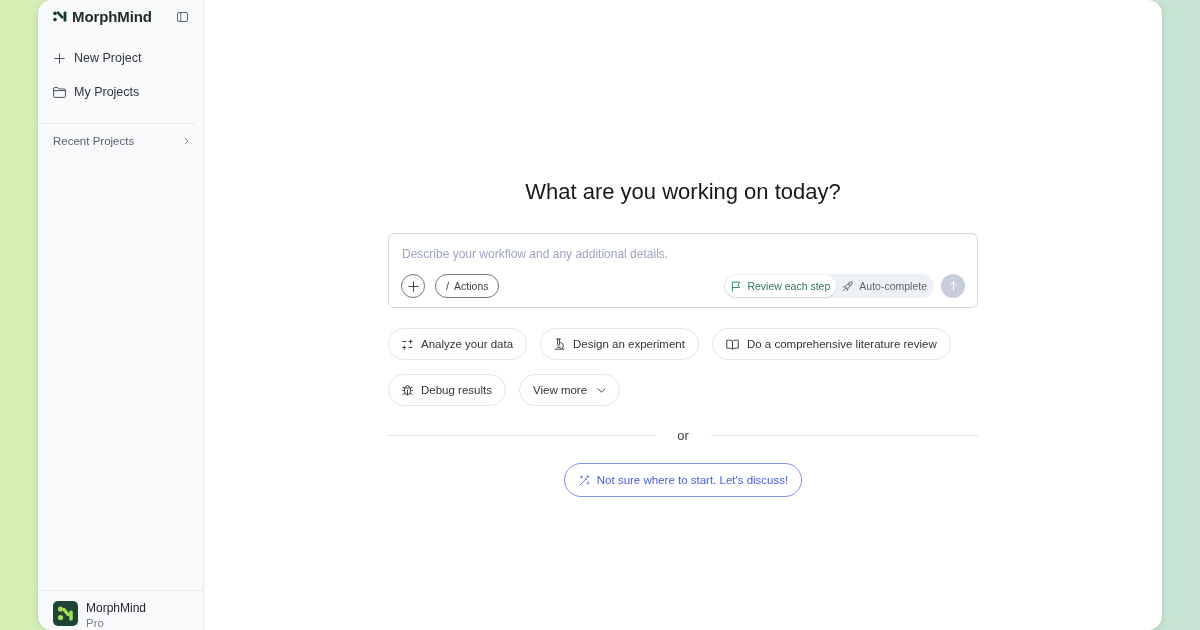  I want to click on rocket-icon, so click(848, 286).